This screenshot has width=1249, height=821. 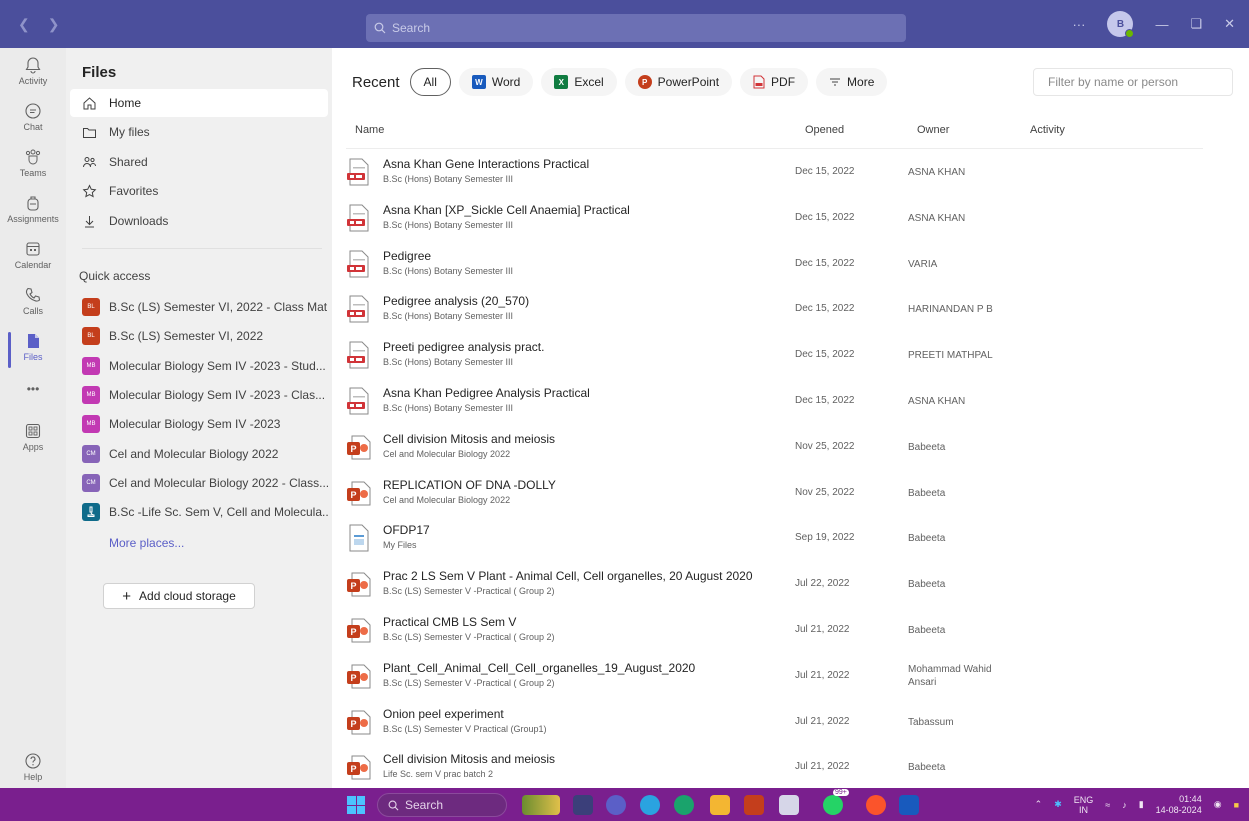 I want to click on bluetooth-icon: ✱, so click(x=1058, y=804).